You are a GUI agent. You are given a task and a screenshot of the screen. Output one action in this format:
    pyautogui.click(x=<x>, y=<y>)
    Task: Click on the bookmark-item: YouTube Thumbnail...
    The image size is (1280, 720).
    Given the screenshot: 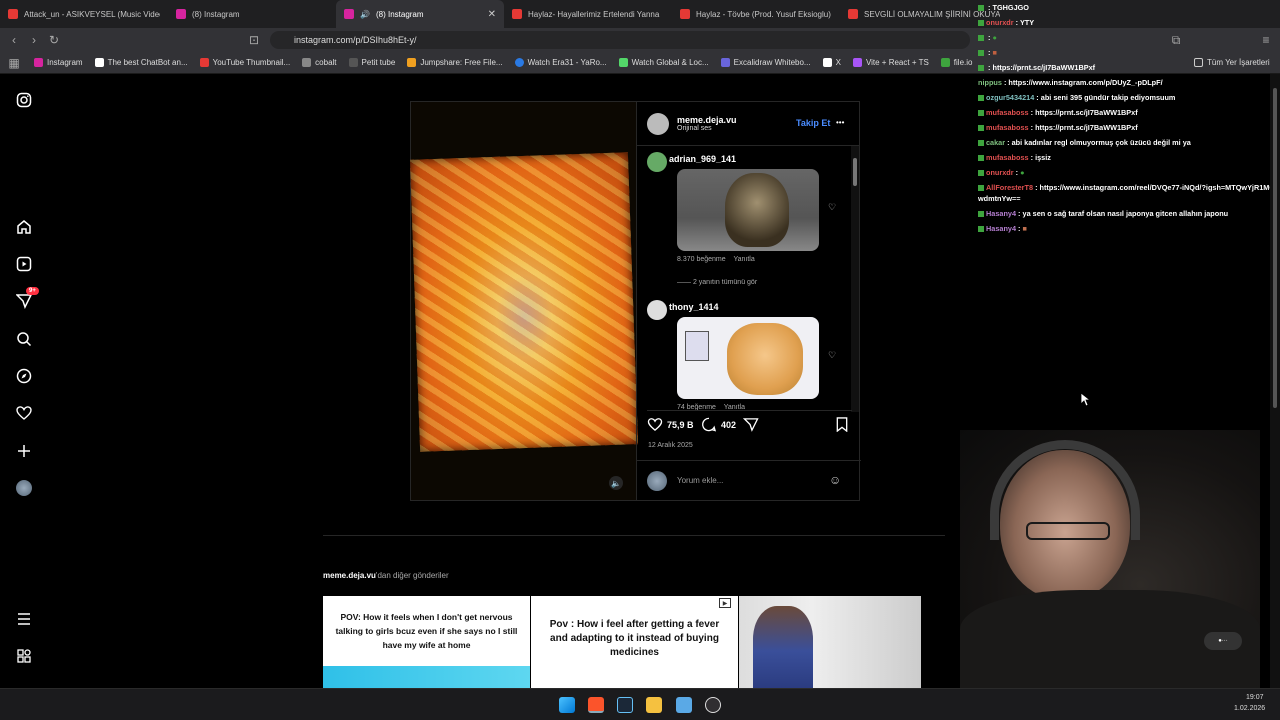 What is the action you would take?
    pyautogui.click(x=244, y=62)
    